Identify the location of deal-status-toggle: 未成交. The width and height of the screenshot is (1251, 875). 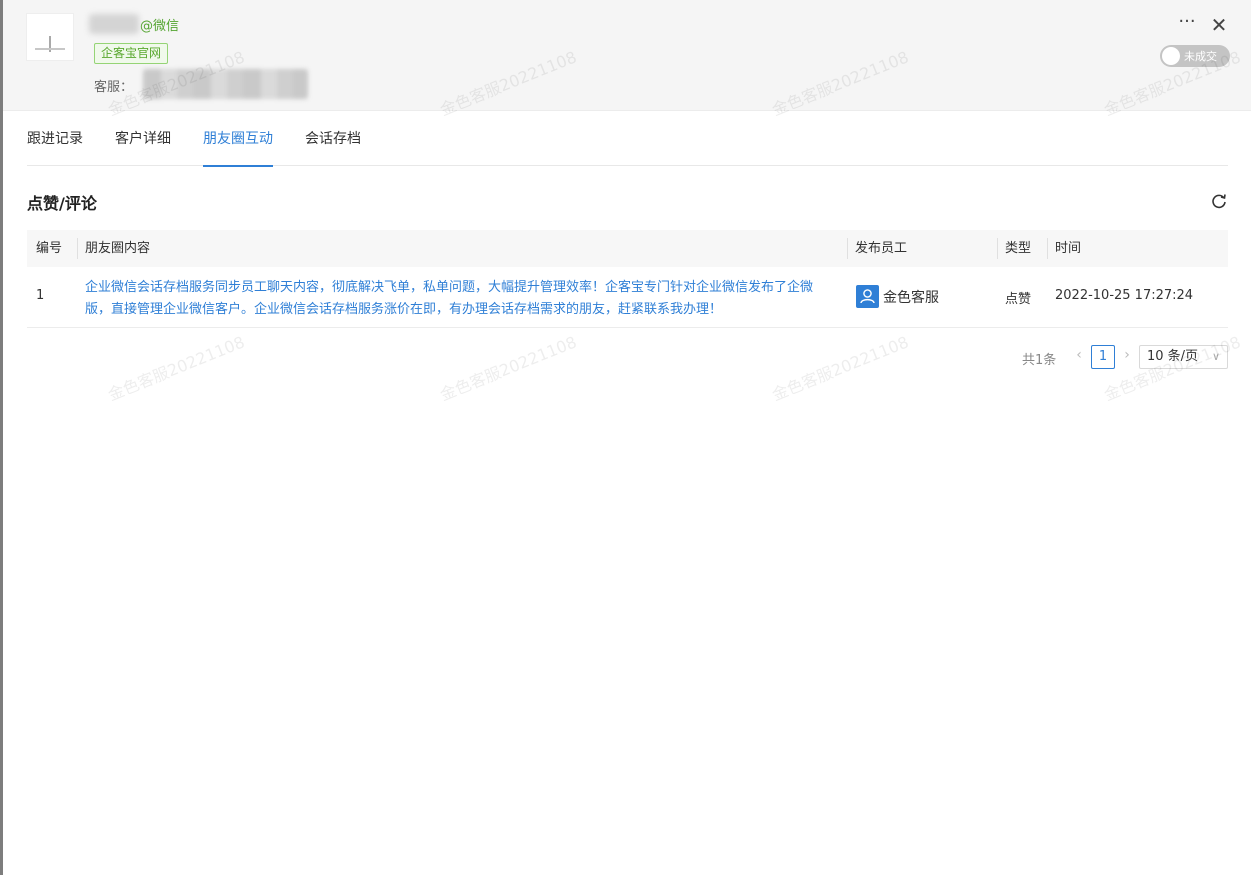
(1195, 56).